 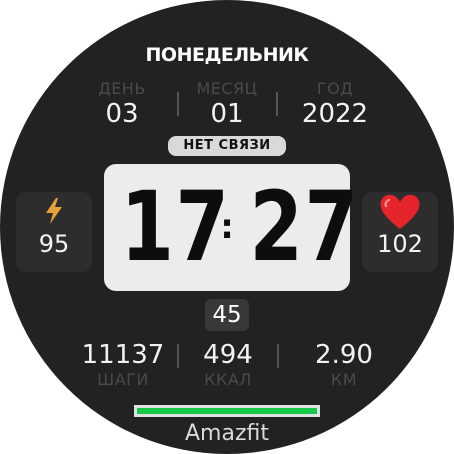 I want to click on time-colon: :, so click(x=227, y=227).